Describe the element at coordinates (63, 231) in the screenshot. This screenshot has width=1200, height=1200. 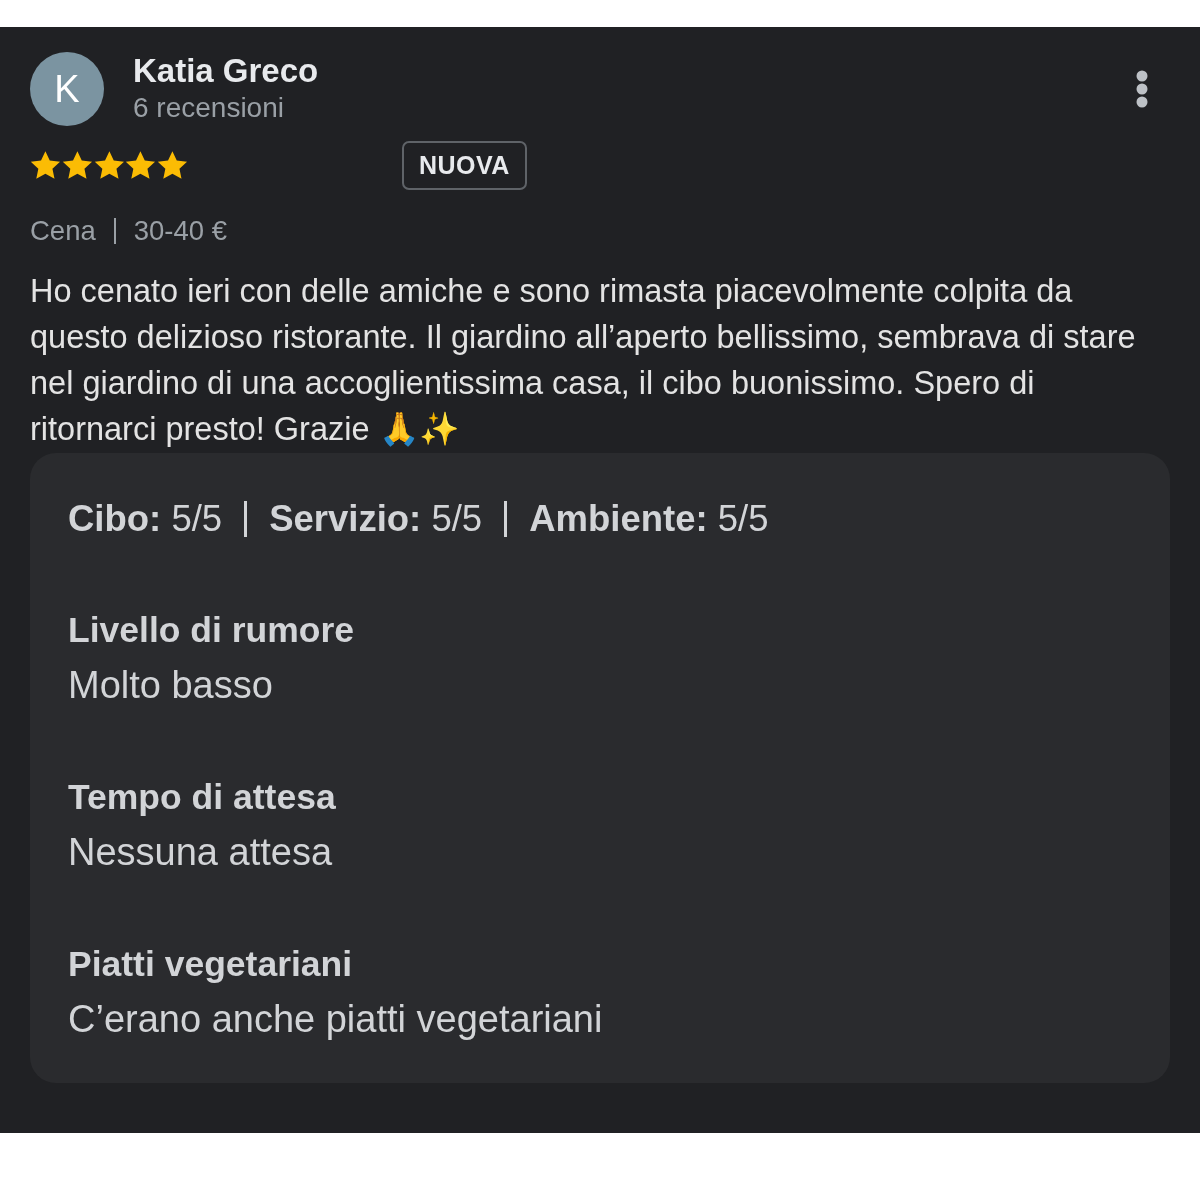
I see `review-meta-text: Cena` at that location.